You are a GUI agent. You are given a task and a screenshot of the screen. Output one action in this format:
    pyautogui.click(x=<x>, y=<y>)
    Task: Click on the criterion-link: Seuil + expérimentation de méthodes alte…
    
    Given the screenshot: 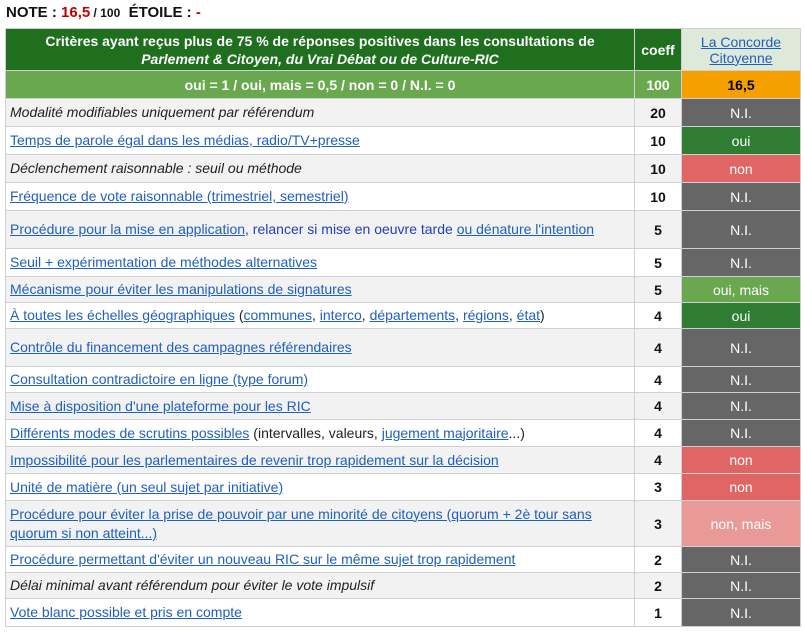 What is the action you would take?
    pyautogui.click(x=163, y=262)
    